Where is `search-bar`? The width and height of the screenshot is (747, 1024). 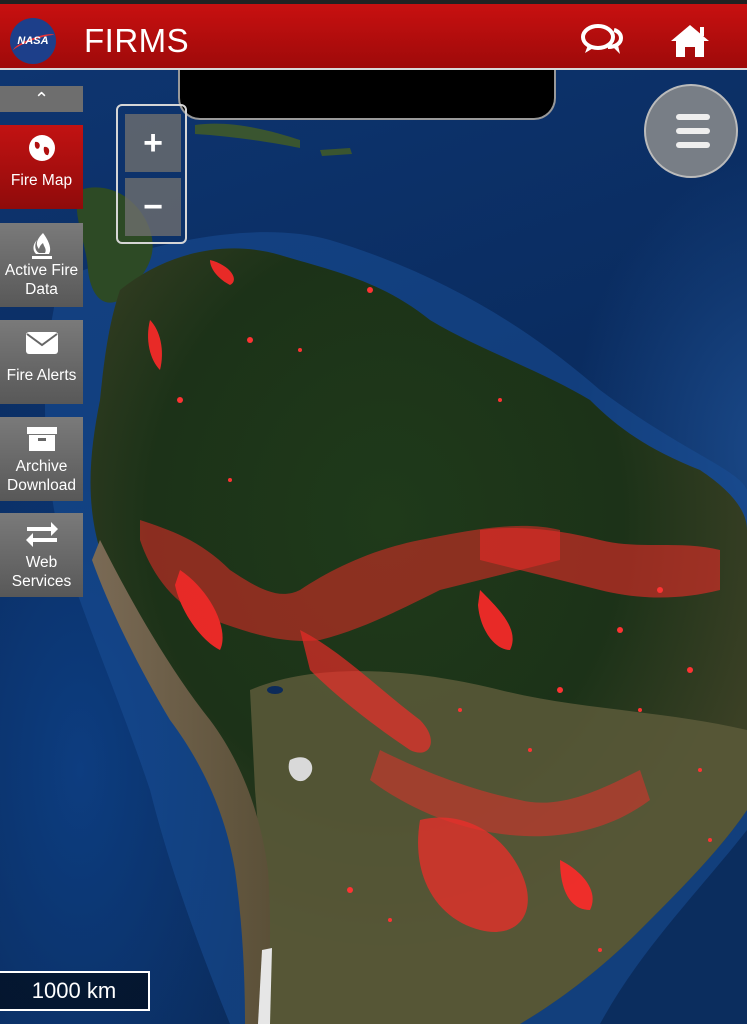 search-bar is located at coordinates (367, 95).